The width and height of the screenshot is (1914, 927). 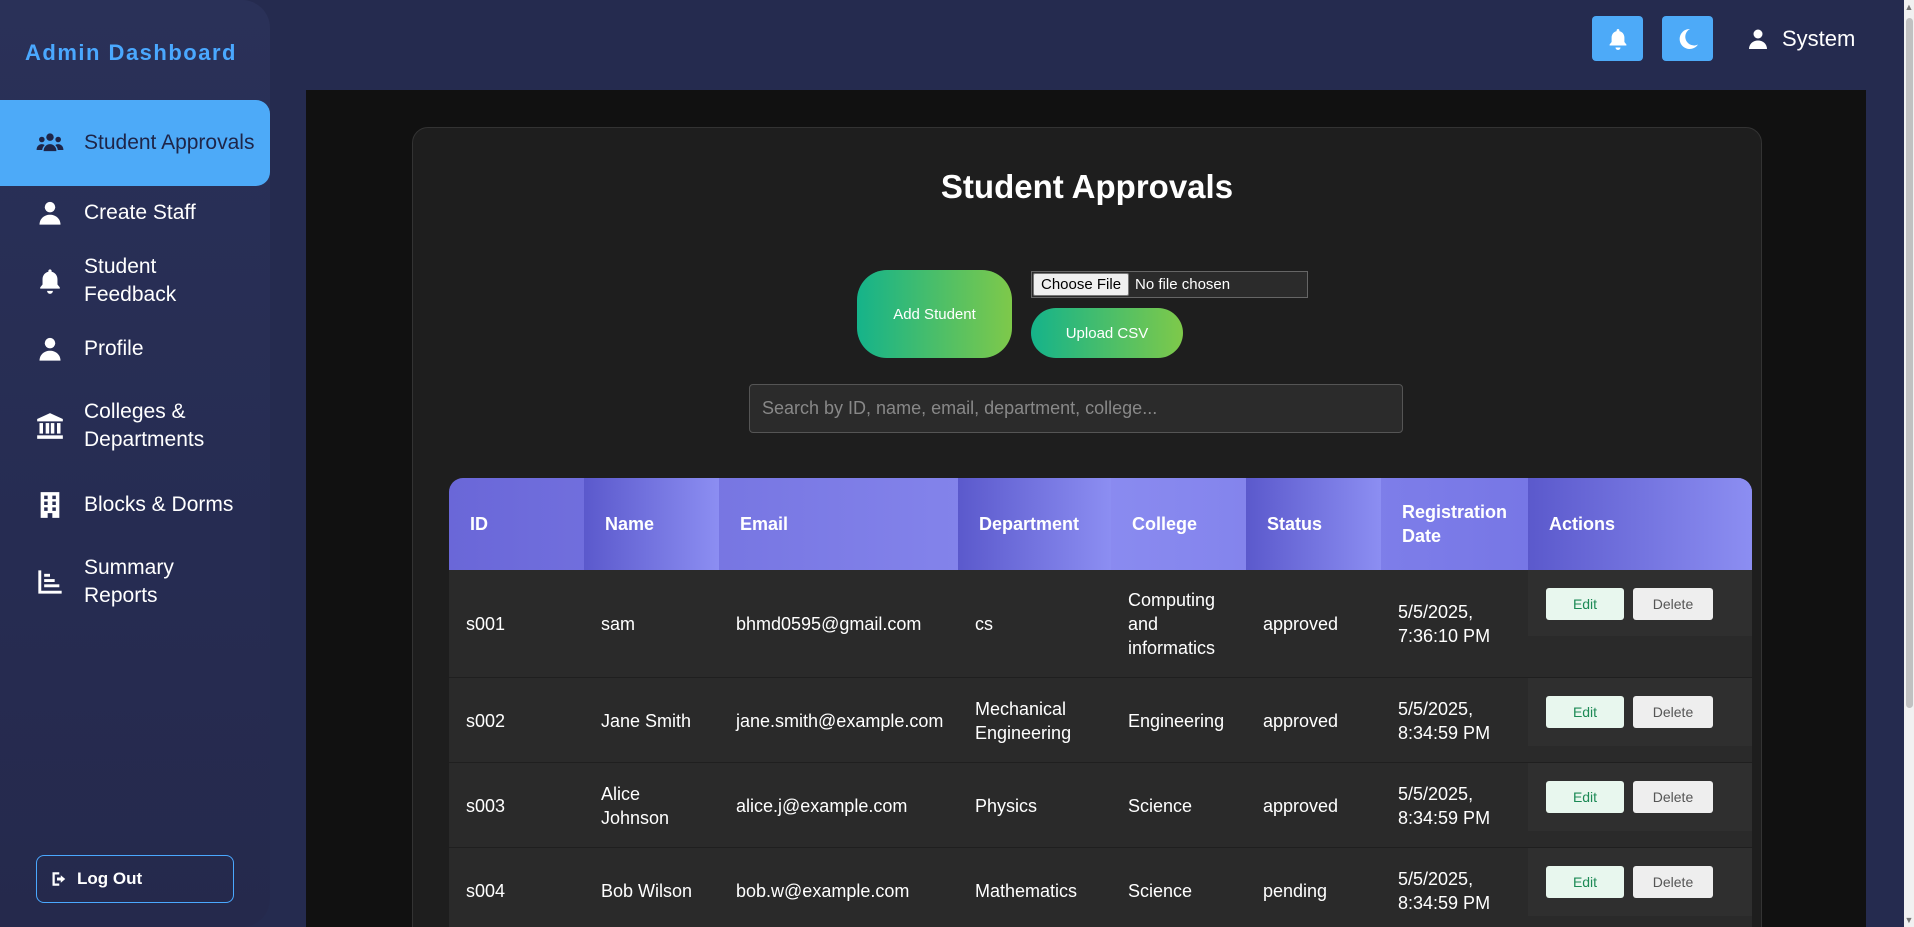 What do you see at coordinates (829, 624) in the screenshot?
I see `cell-email: bhmd0595@gmail.com` at bounding box center [829, 624].